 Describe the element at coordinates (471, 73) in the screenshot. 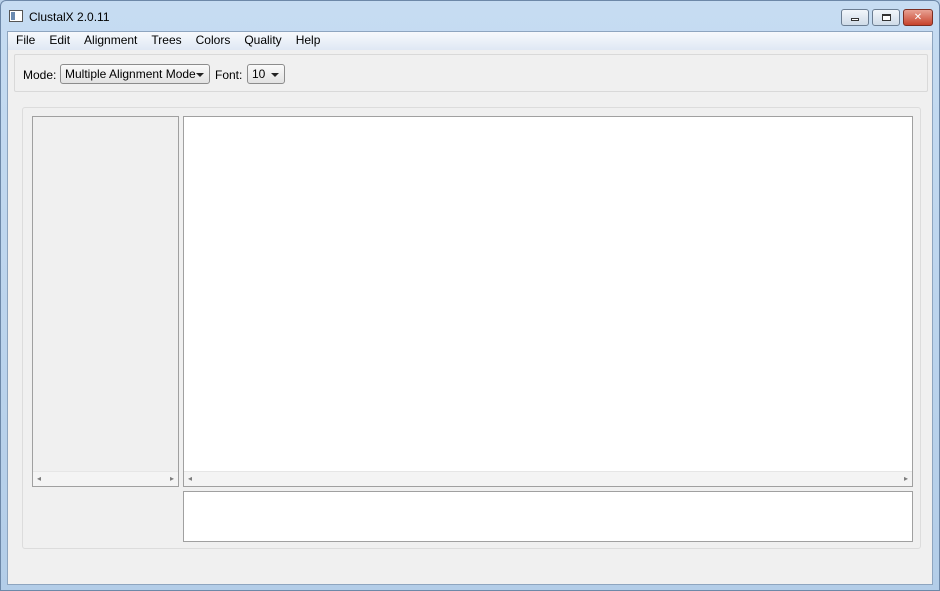

I see `mode-toolbar: Mode: Multiple Alignment Mode Font: 10` at that location.